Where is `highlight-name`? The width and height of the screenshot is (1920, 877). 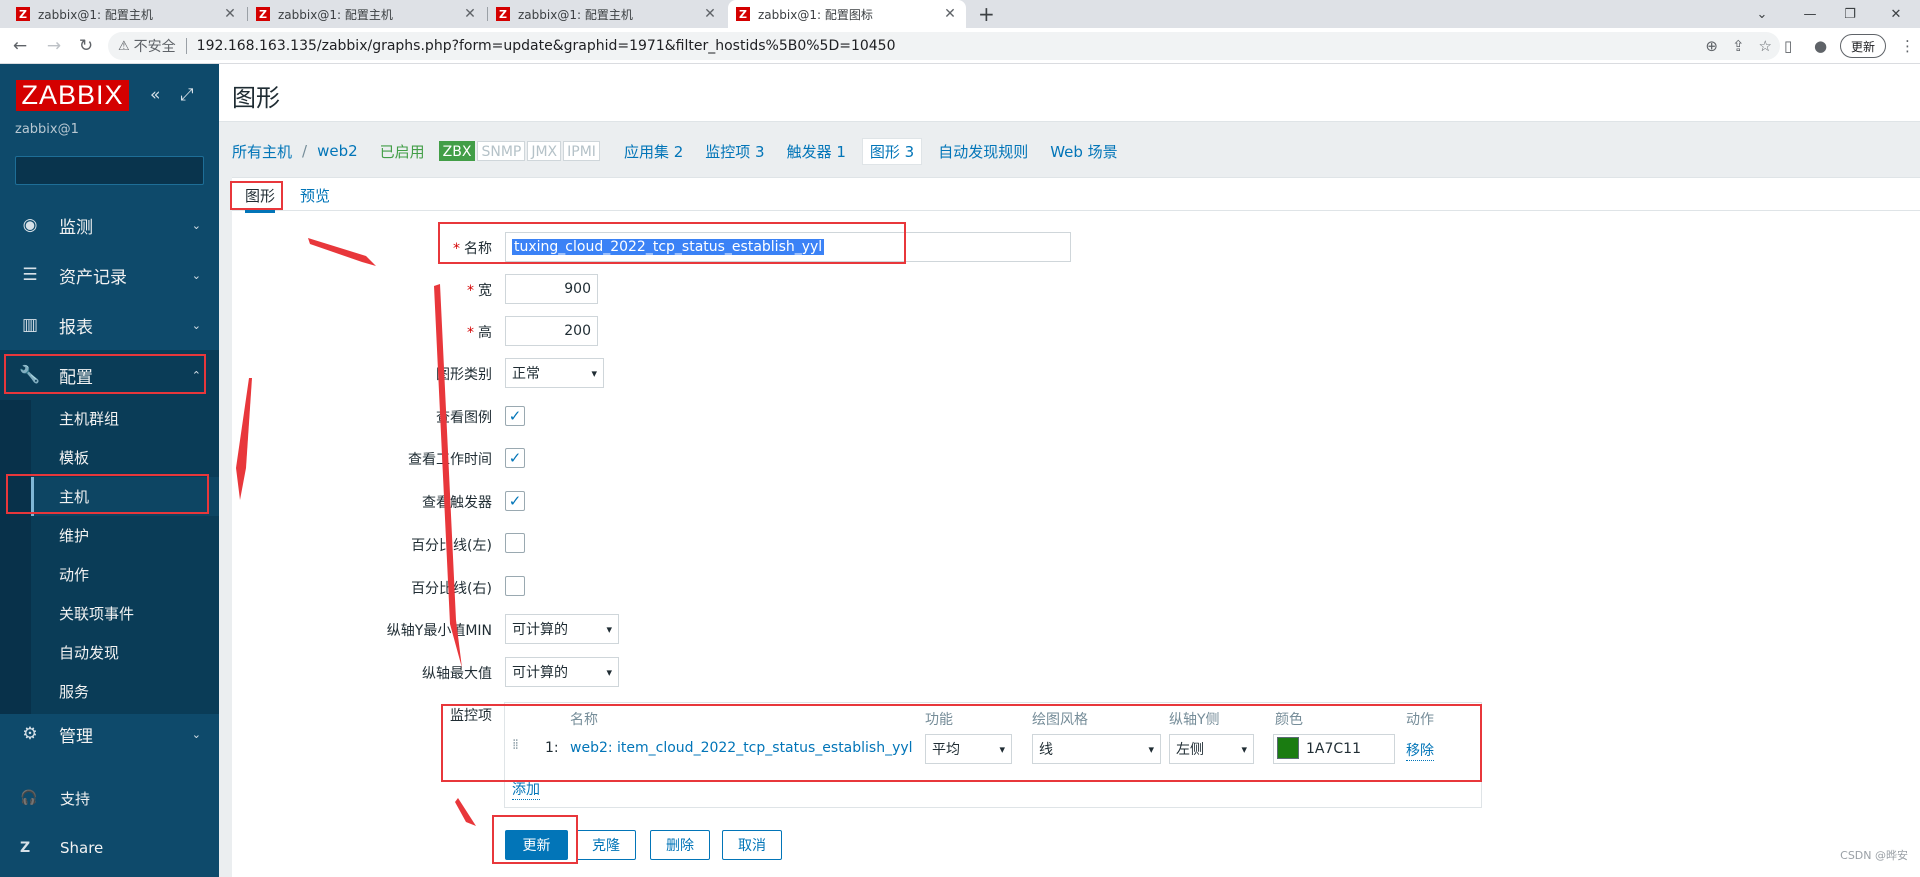 highlight-name is located at coordinates (672, 243).